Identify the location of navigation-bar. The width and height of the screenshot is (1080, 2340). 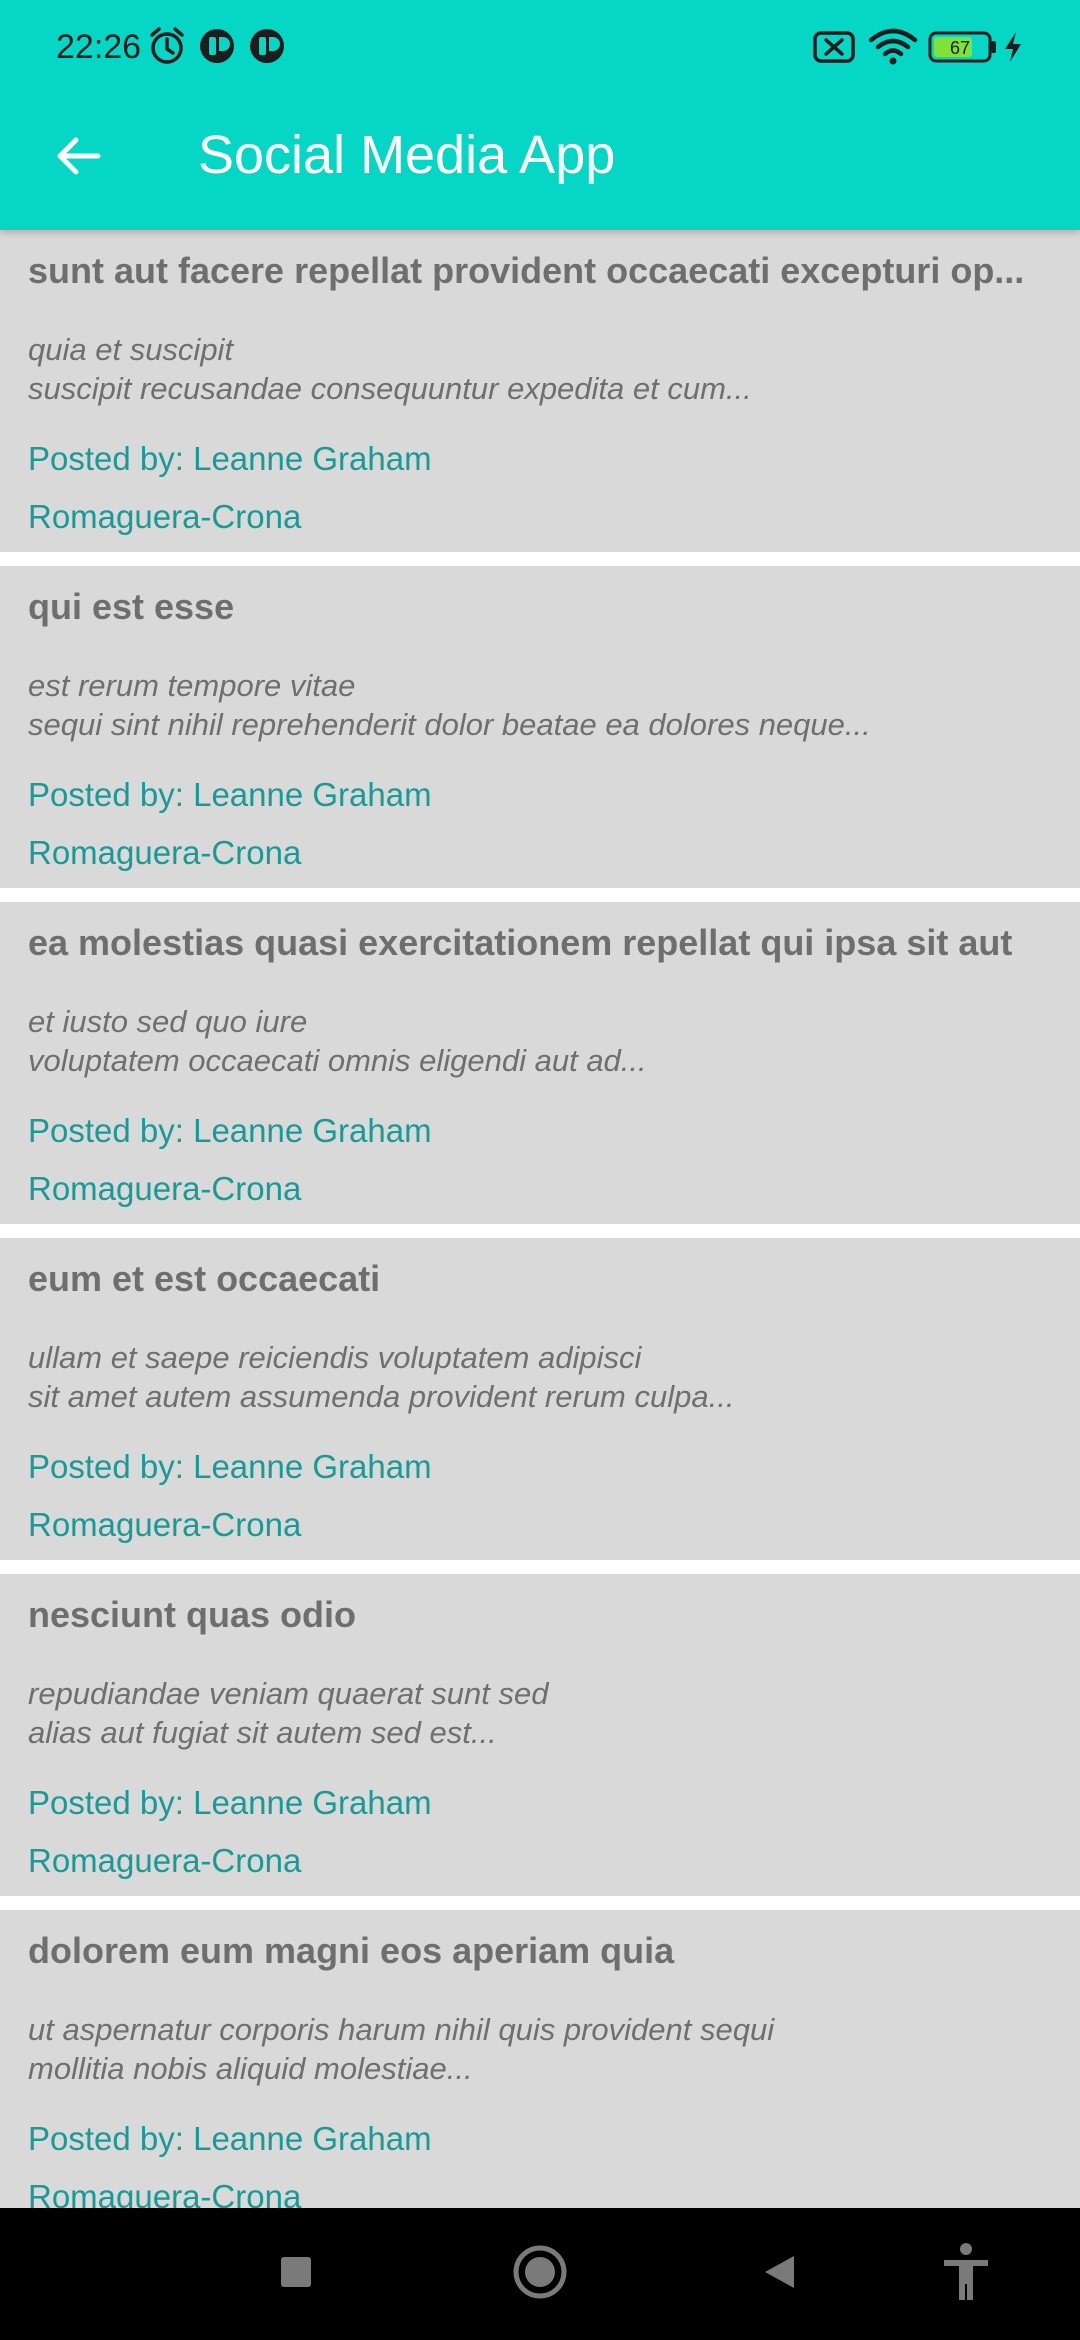
(540, 2274).